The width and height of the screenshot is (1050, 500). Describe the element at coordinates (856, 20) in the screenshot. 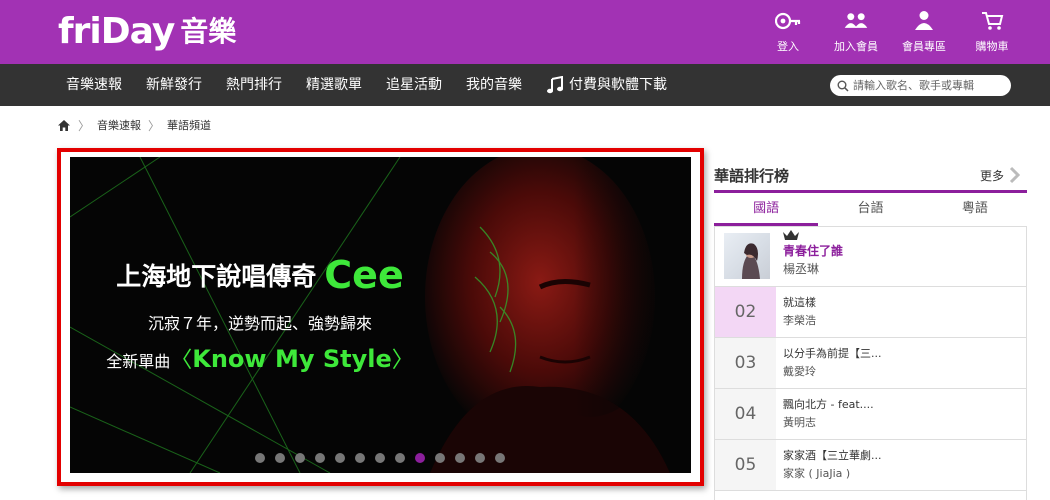

I see `join-member-icon` at that location.